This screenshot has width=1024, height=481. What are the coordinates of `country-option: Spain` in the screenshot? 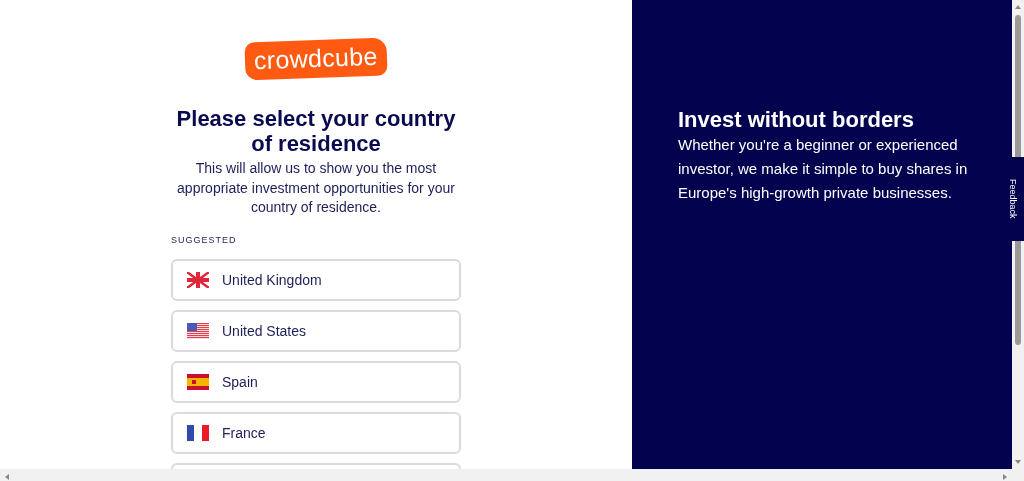 It's located at (316, 381).